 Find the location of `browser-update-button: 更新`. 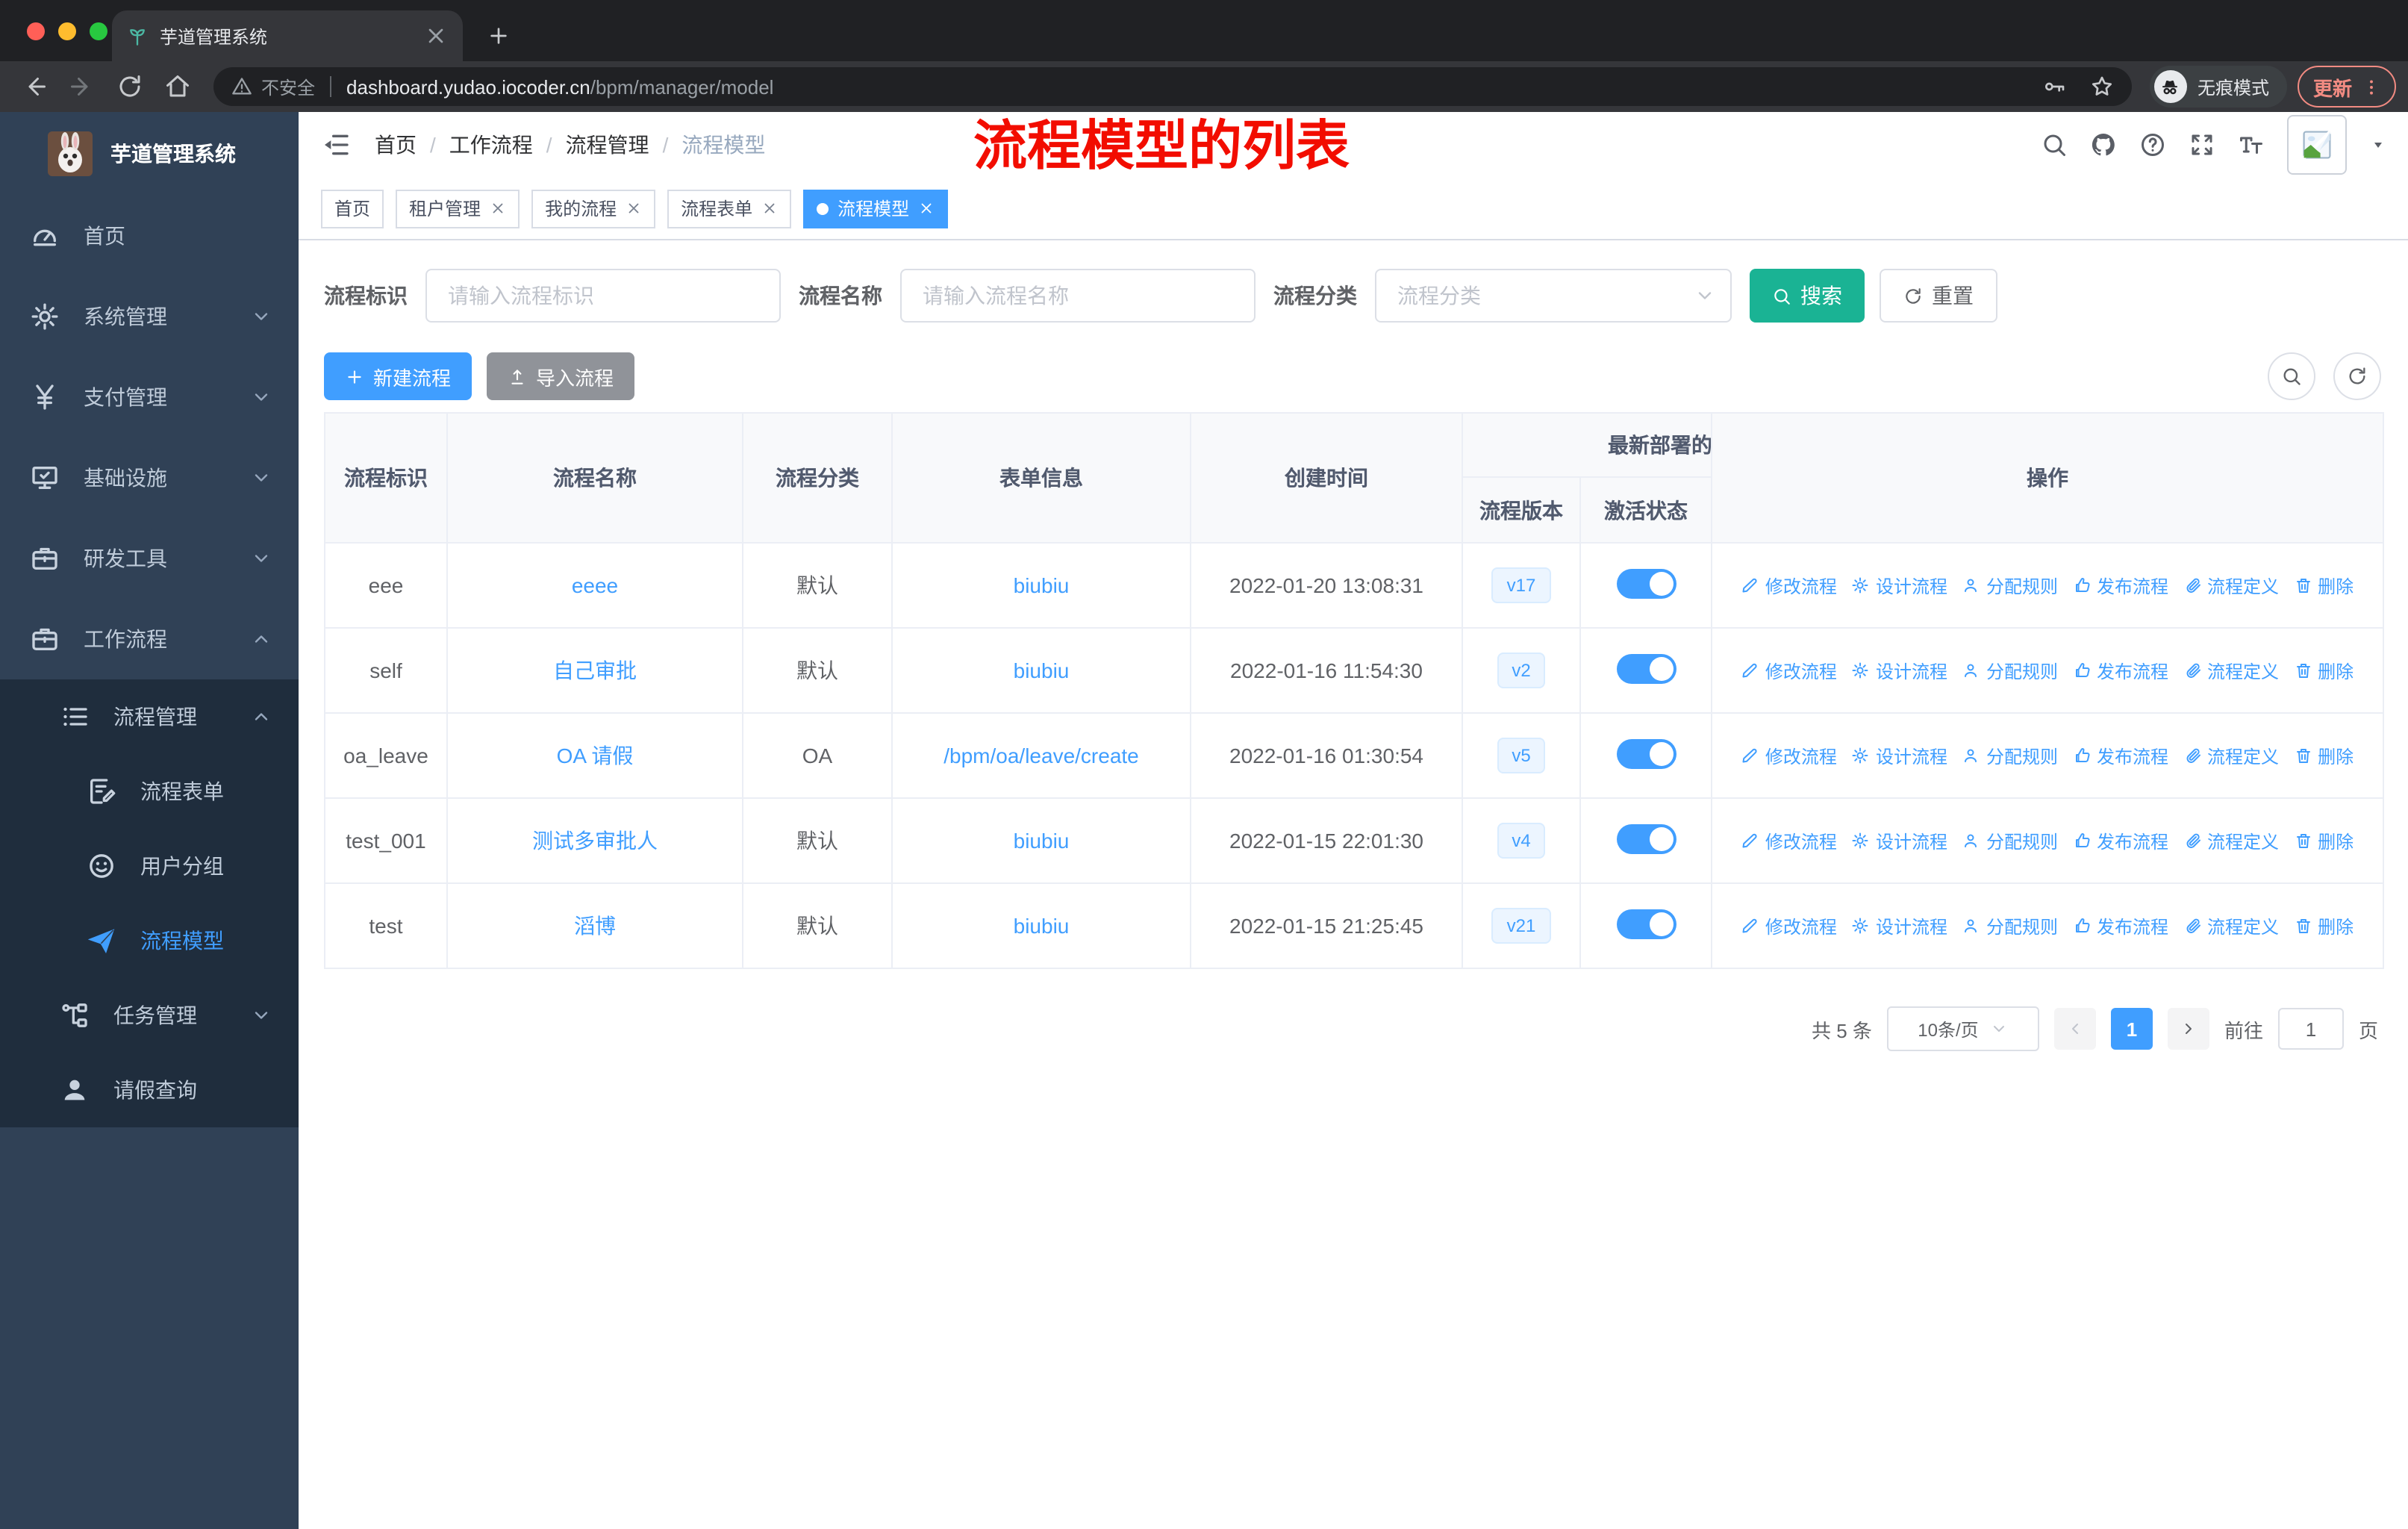

browser-update-button: 更新 is located at coordinates (2347, 87).